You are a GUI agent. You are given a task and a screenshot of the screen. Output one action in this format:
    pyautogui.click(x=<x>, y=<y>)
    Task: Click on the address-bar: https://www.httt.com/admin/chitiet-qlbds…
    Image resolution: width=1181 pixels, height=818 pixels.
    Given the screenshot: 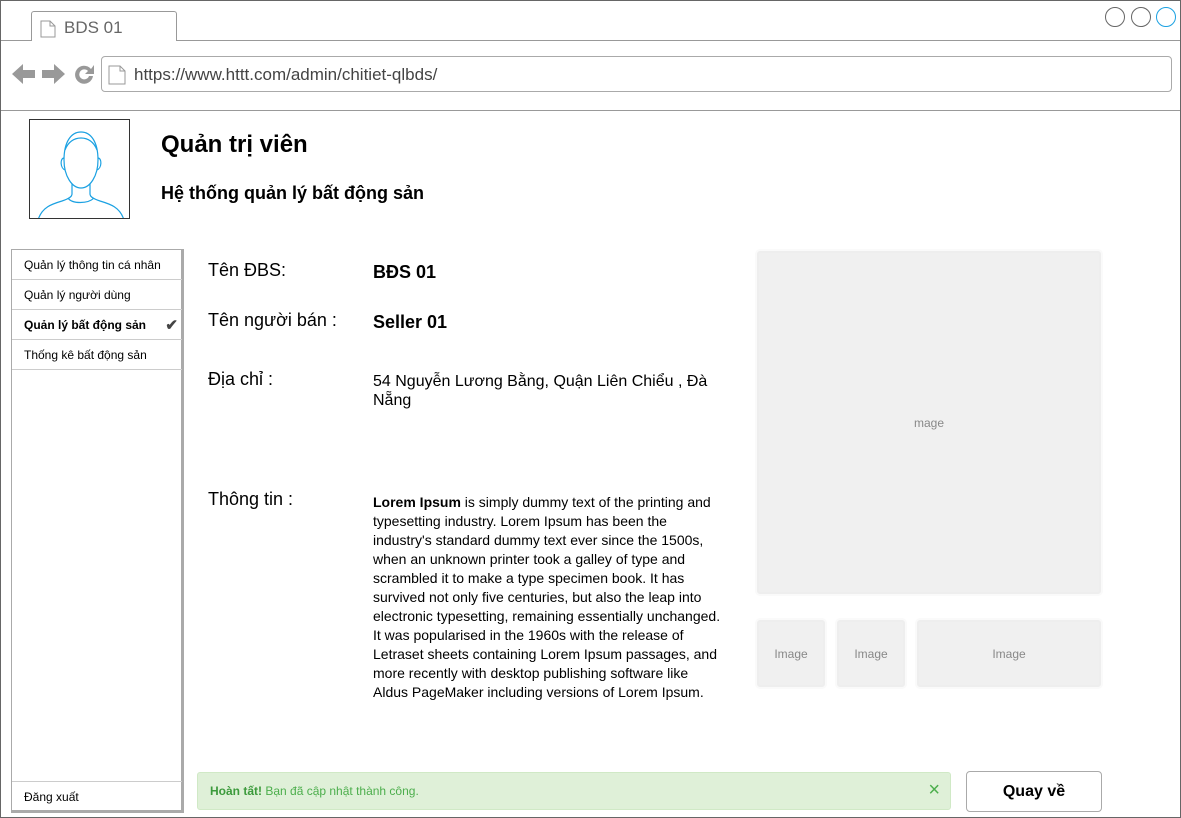 What is the action you would take?
    pyautogui.click(x=590, y=76)
    